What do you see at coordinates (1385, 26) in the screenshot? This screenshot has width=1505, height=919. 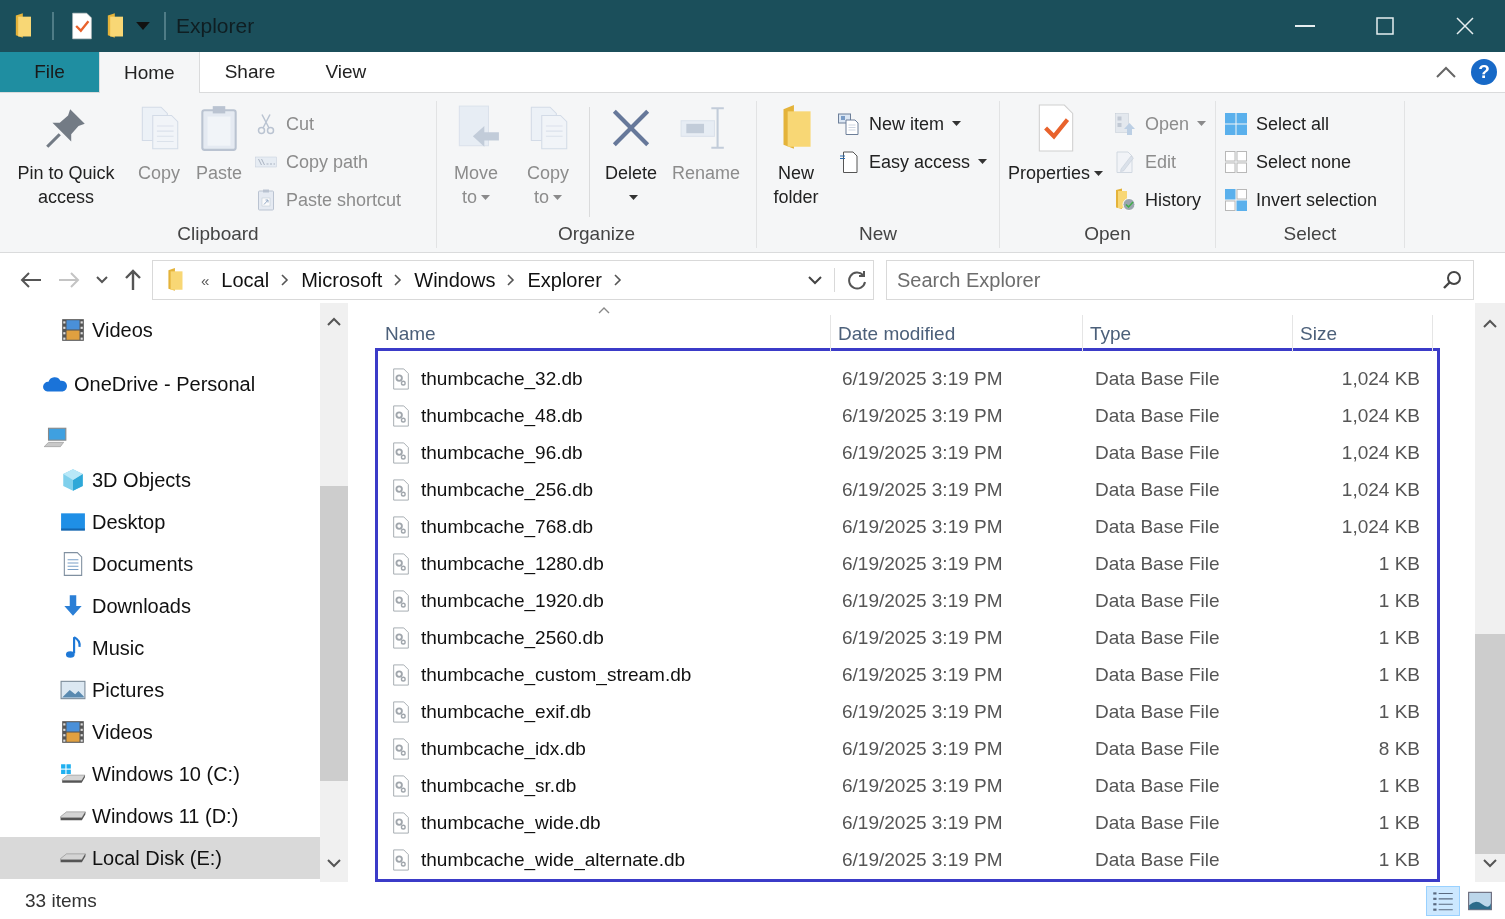 I see `maximize-icon` at bounding box center [1385, 26].